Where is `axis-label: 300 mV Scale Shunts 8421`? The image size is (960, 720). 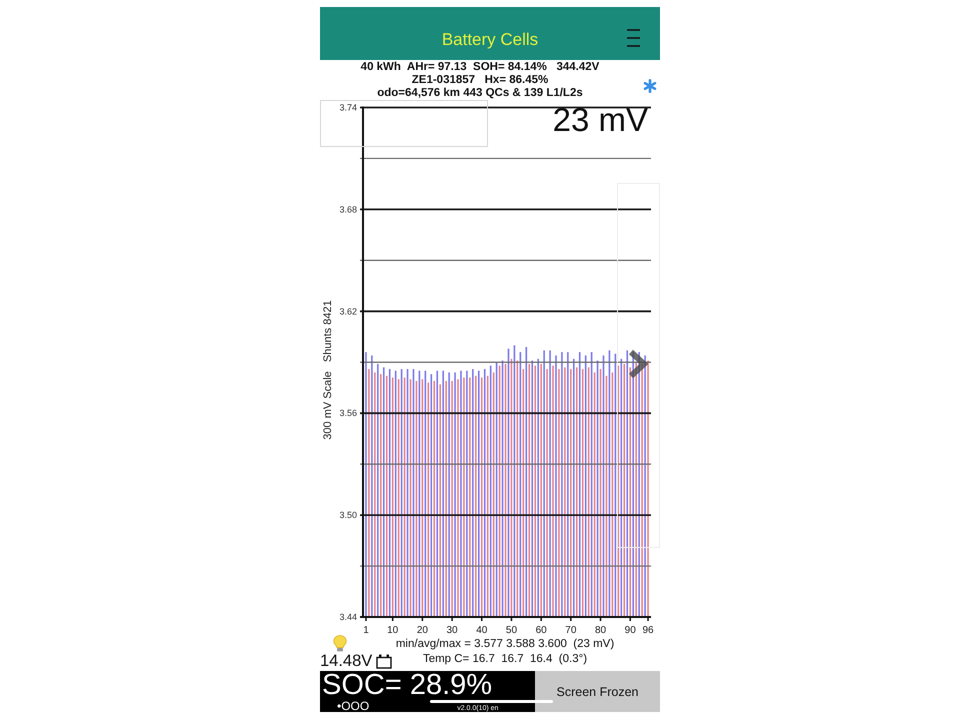 axis-label: 300 mV Scale Shunts 8421 is located at coordinates (328, 370).